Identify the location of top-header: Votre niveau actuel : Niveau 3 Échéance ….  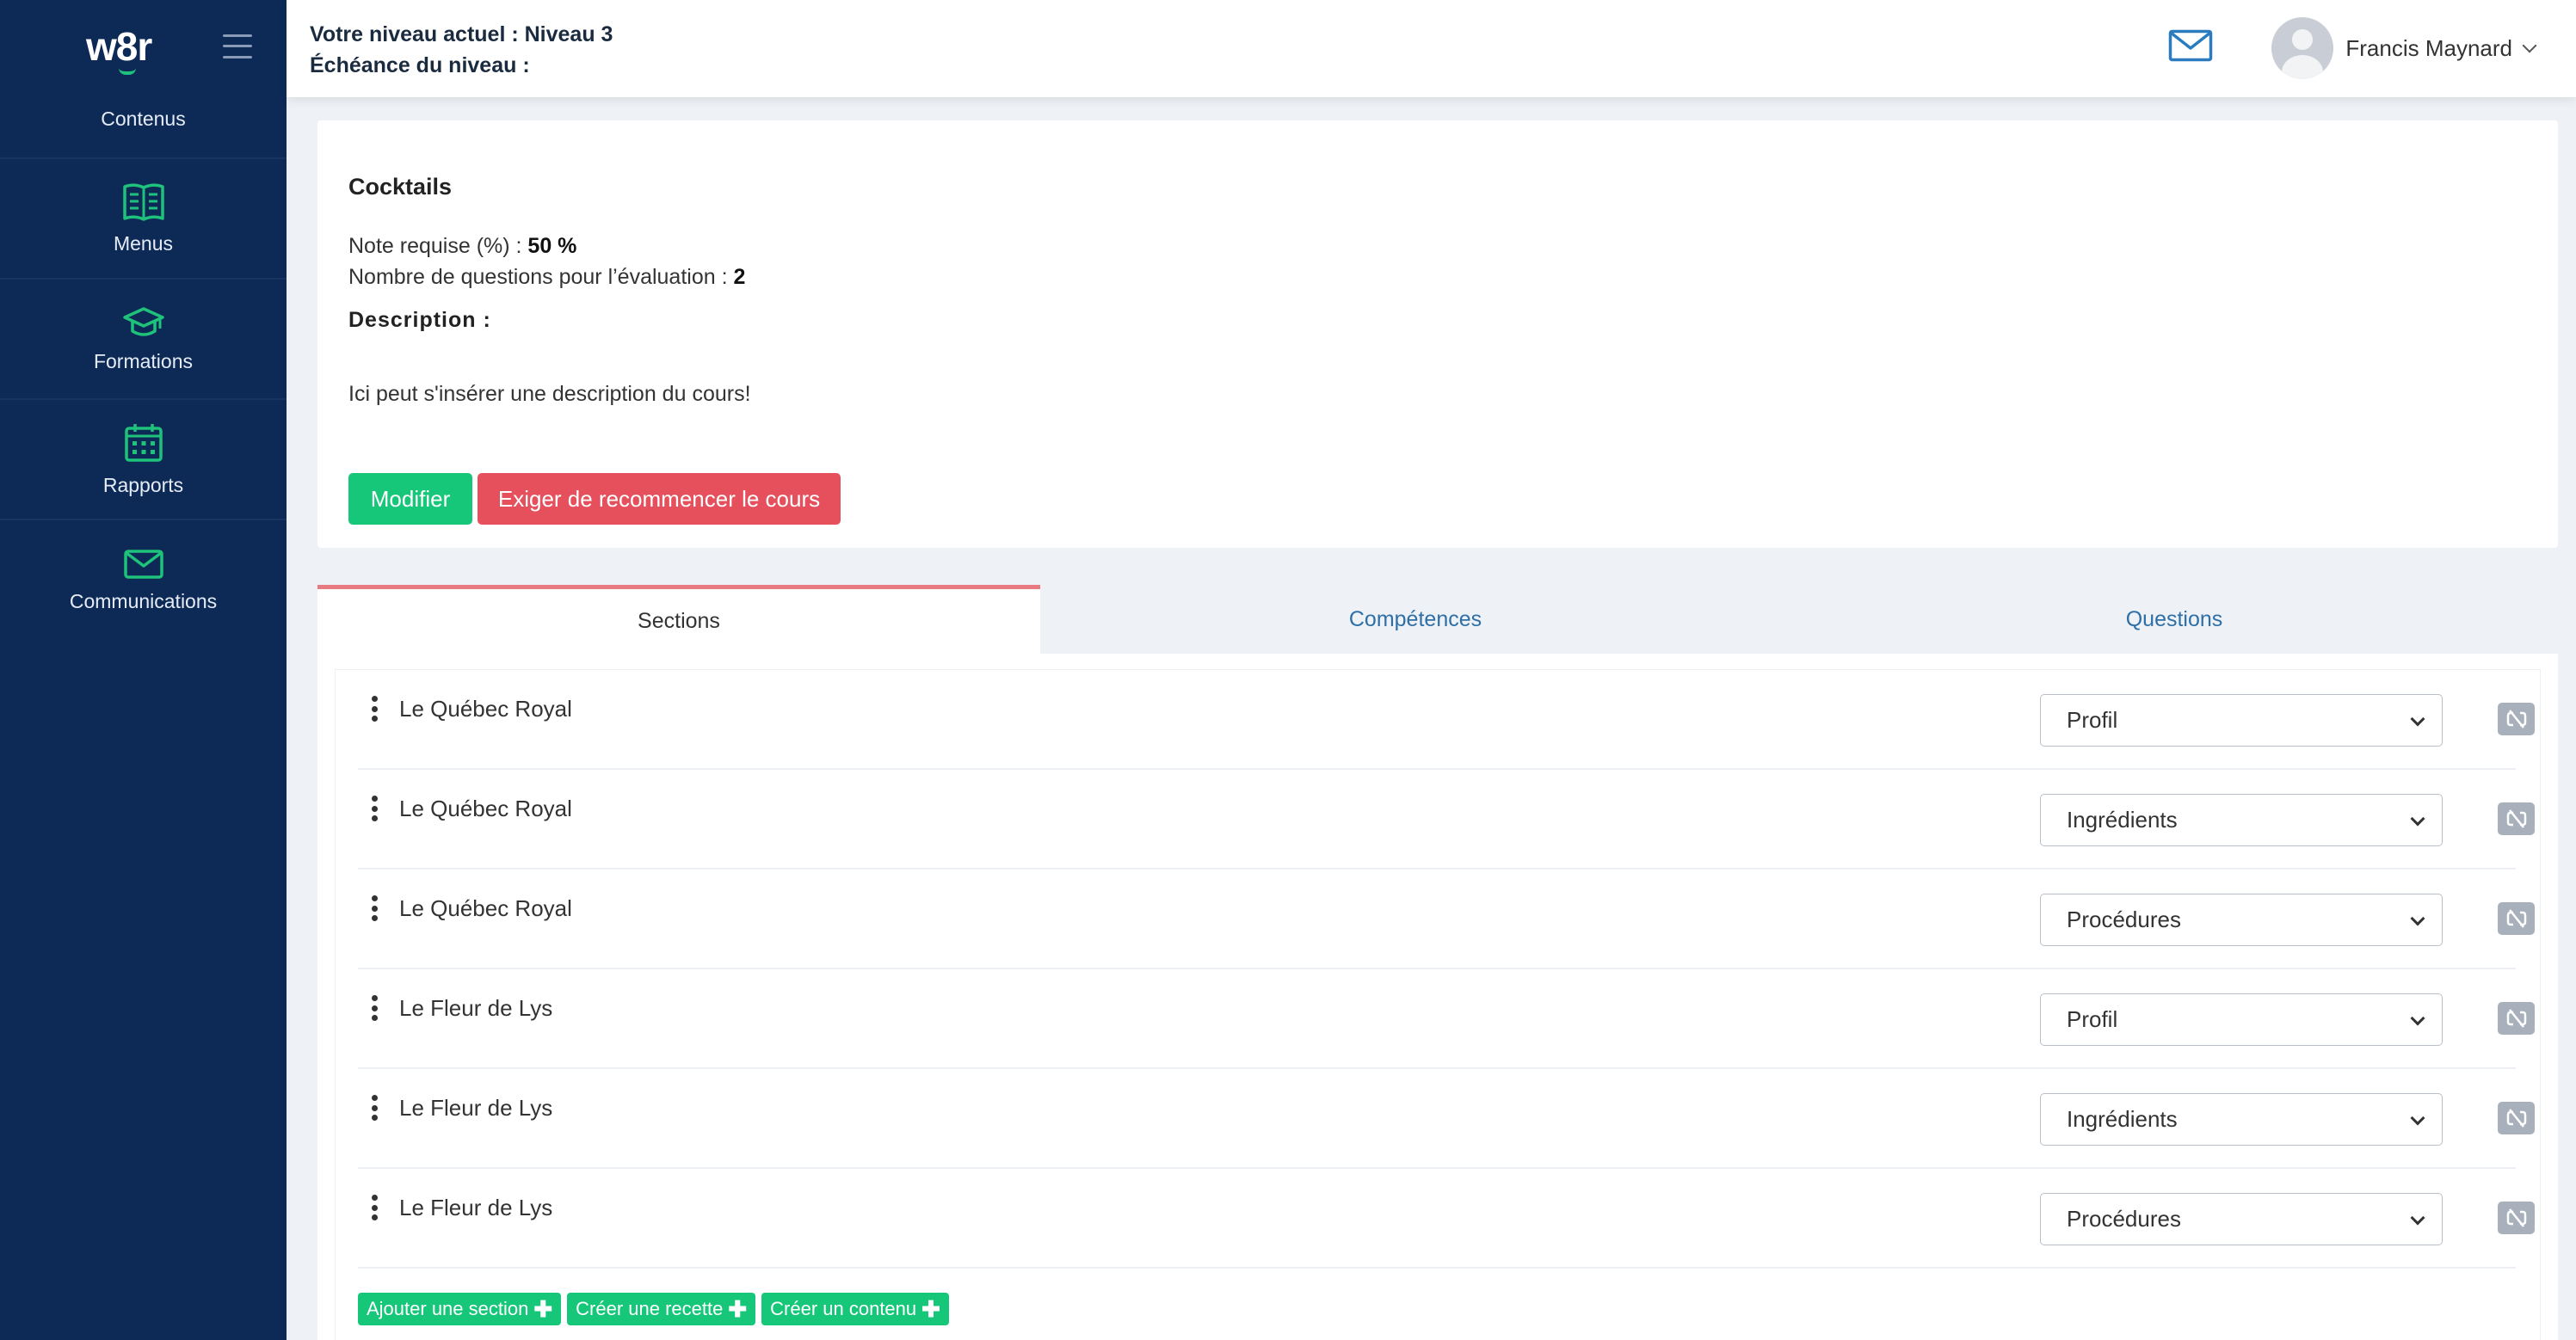
(1432, 48).